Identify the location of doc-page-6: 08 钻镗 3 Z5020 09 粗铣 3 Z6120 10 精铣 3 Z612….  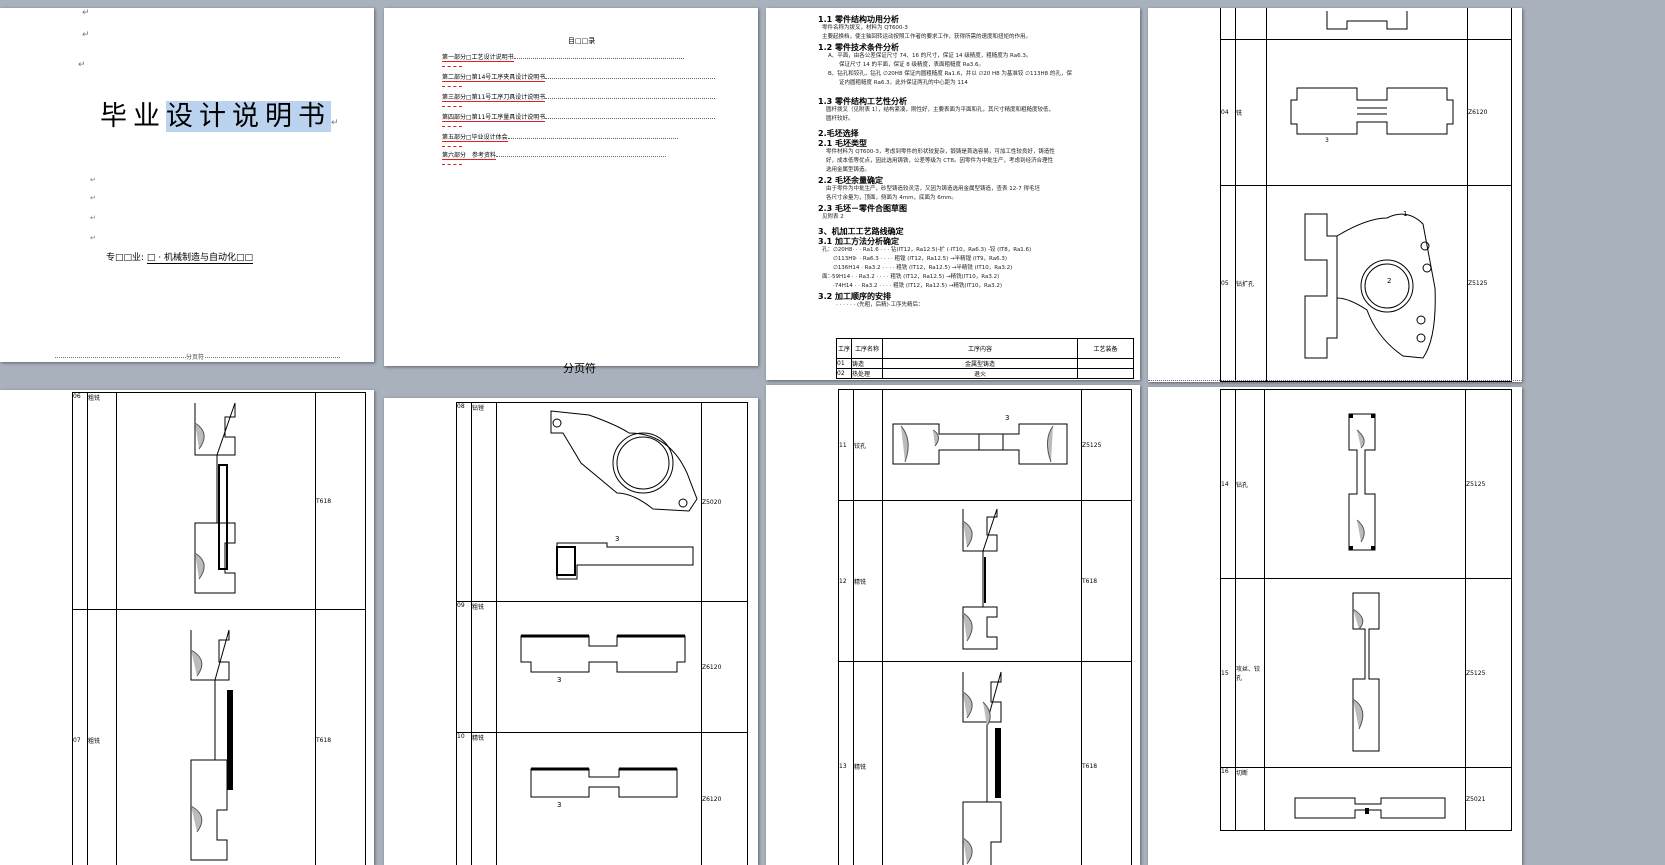
(571, 631).